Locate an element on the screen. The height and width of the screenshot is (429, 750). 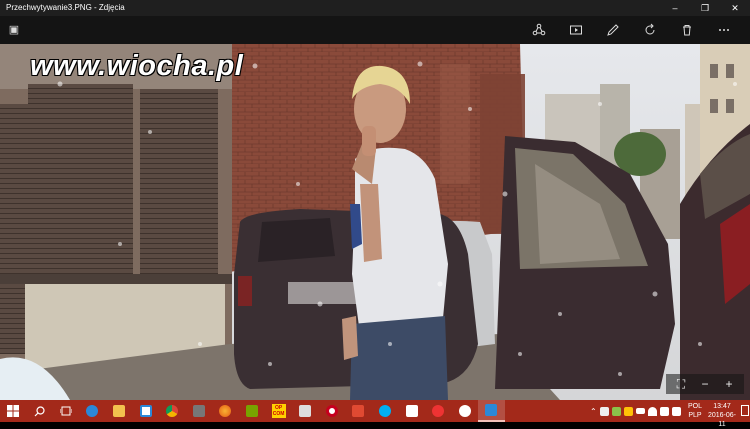
slideshow-button is located at coordinates (575, 30).